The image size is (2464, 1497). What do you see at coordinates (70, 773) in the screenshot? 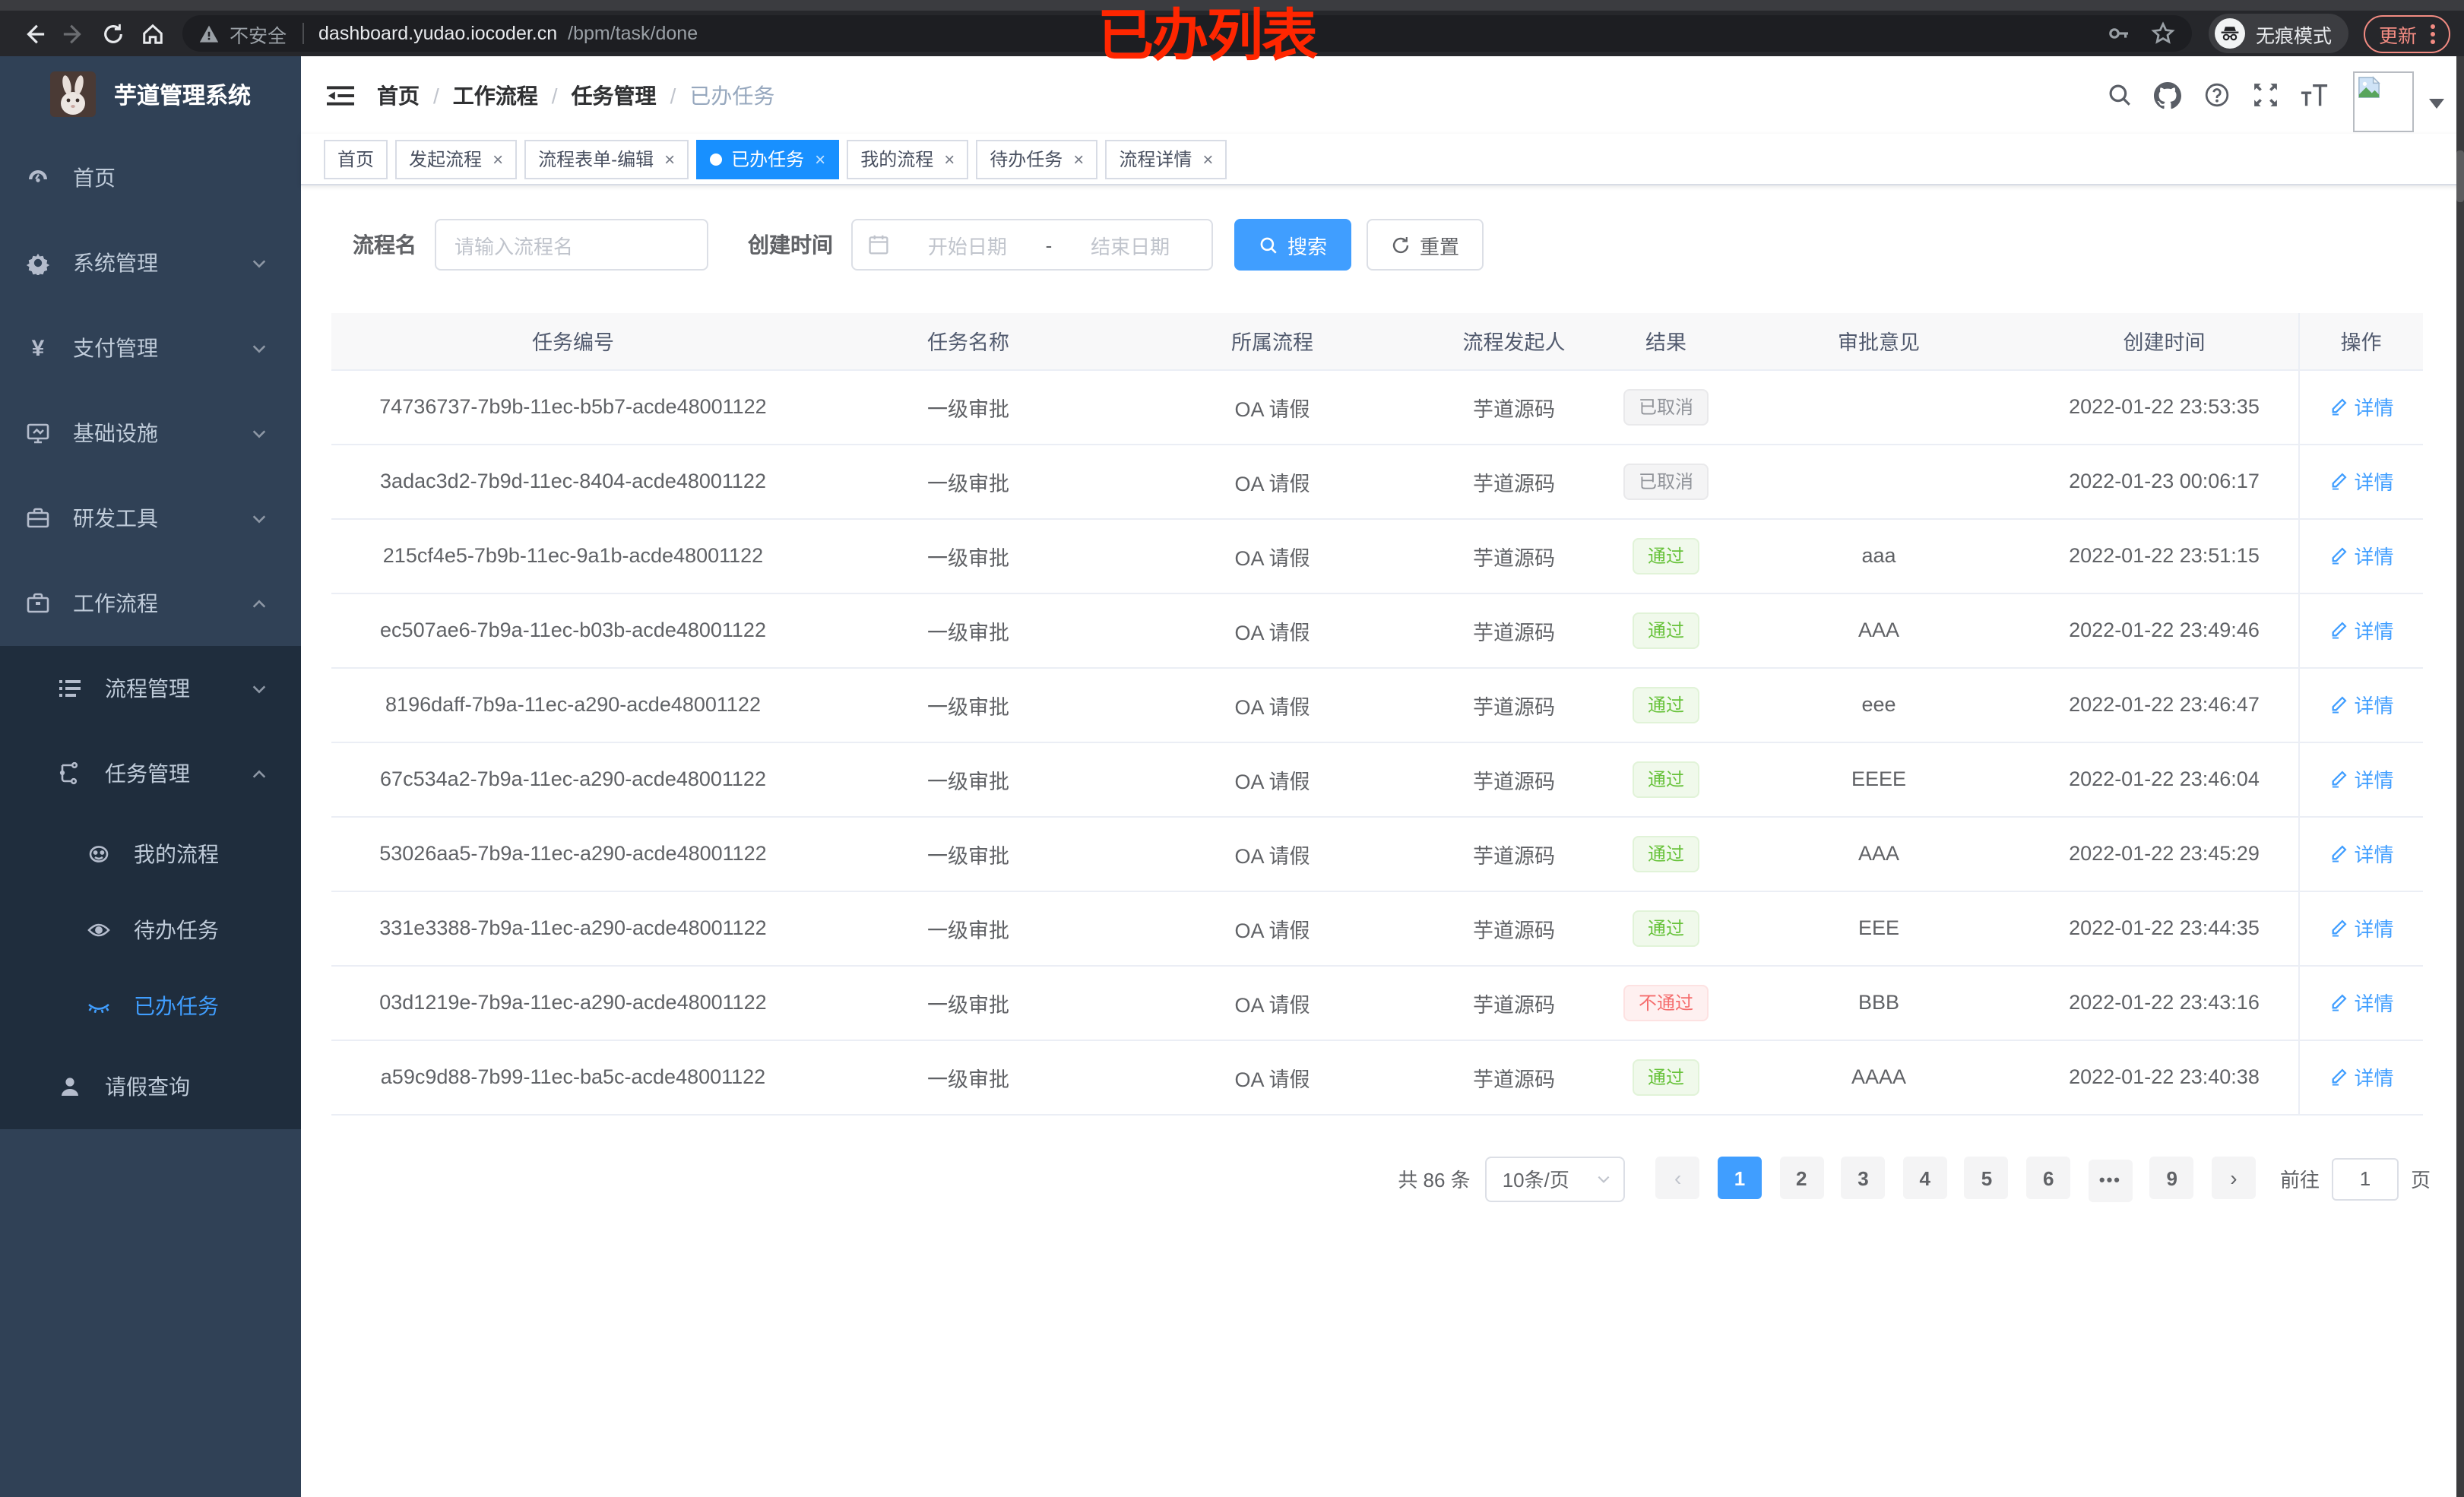
I see `flow-icon` at bounding box center [70, 773].